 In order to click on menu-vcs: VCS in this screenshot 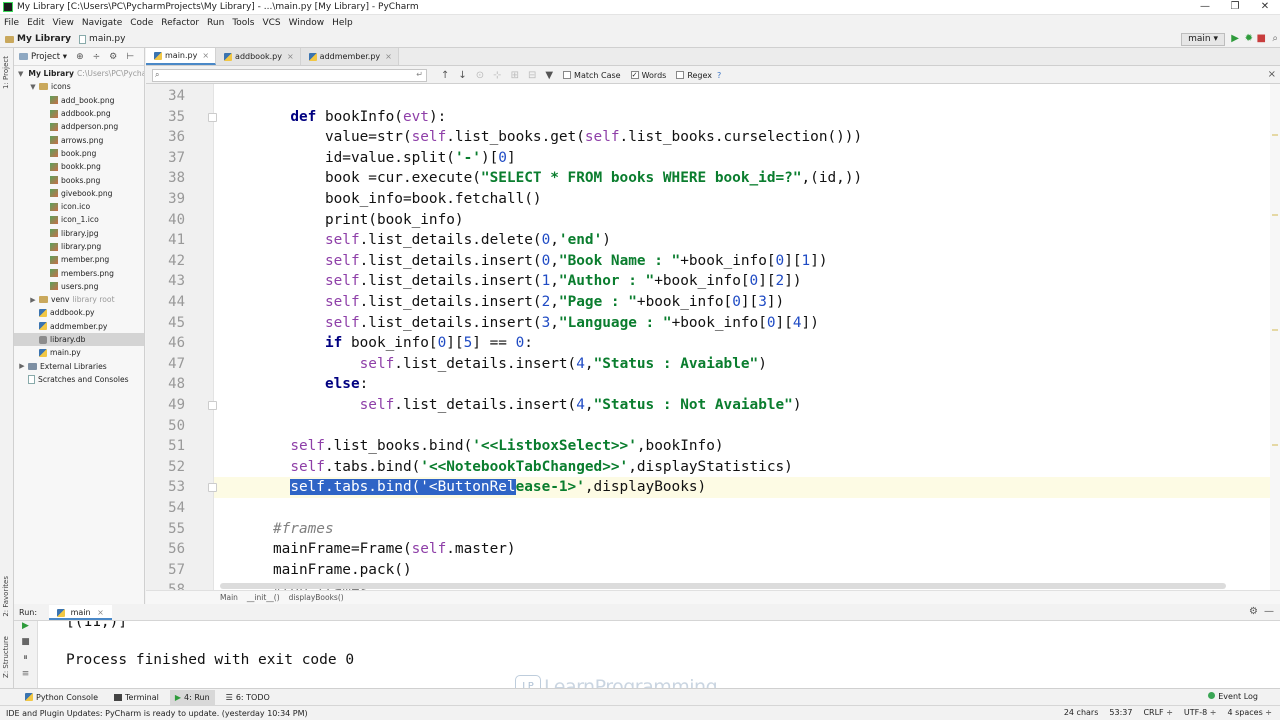, I will do `click(271, 23)`.